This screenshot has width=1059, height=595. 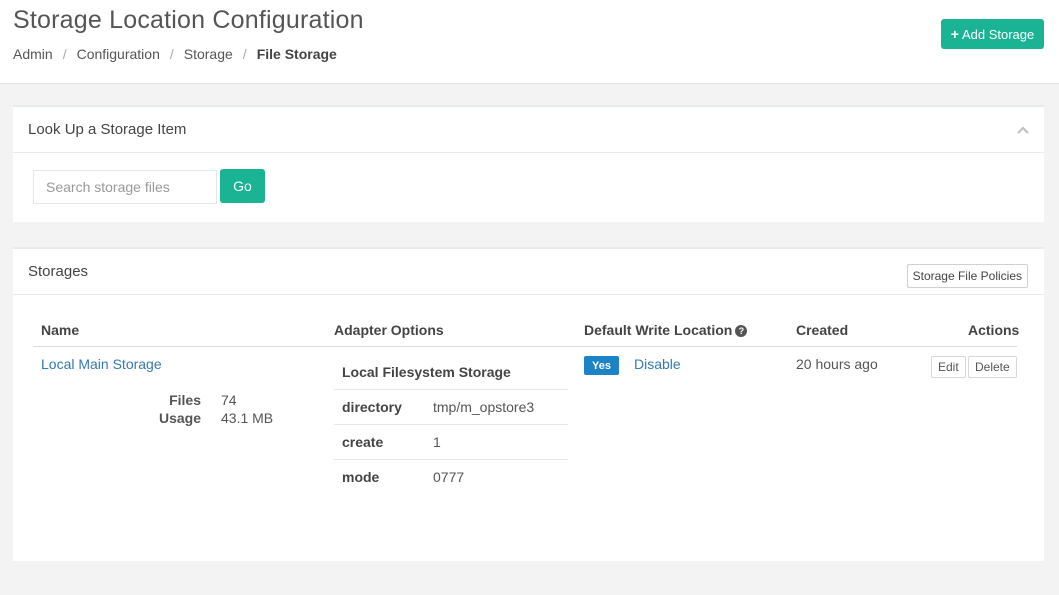 I want to click on breadcrumb-configuration: Configuration, so click(x=118, y=54).